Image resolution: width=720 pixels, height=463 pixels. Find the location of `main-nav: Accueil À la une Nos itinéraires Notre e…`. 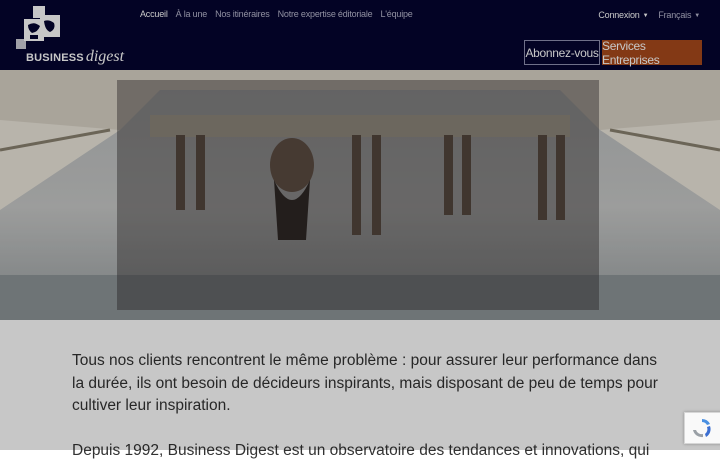

main-nav: Accueil À la une Nos itinéraires Notre e… is located at coordinates (276, 14).